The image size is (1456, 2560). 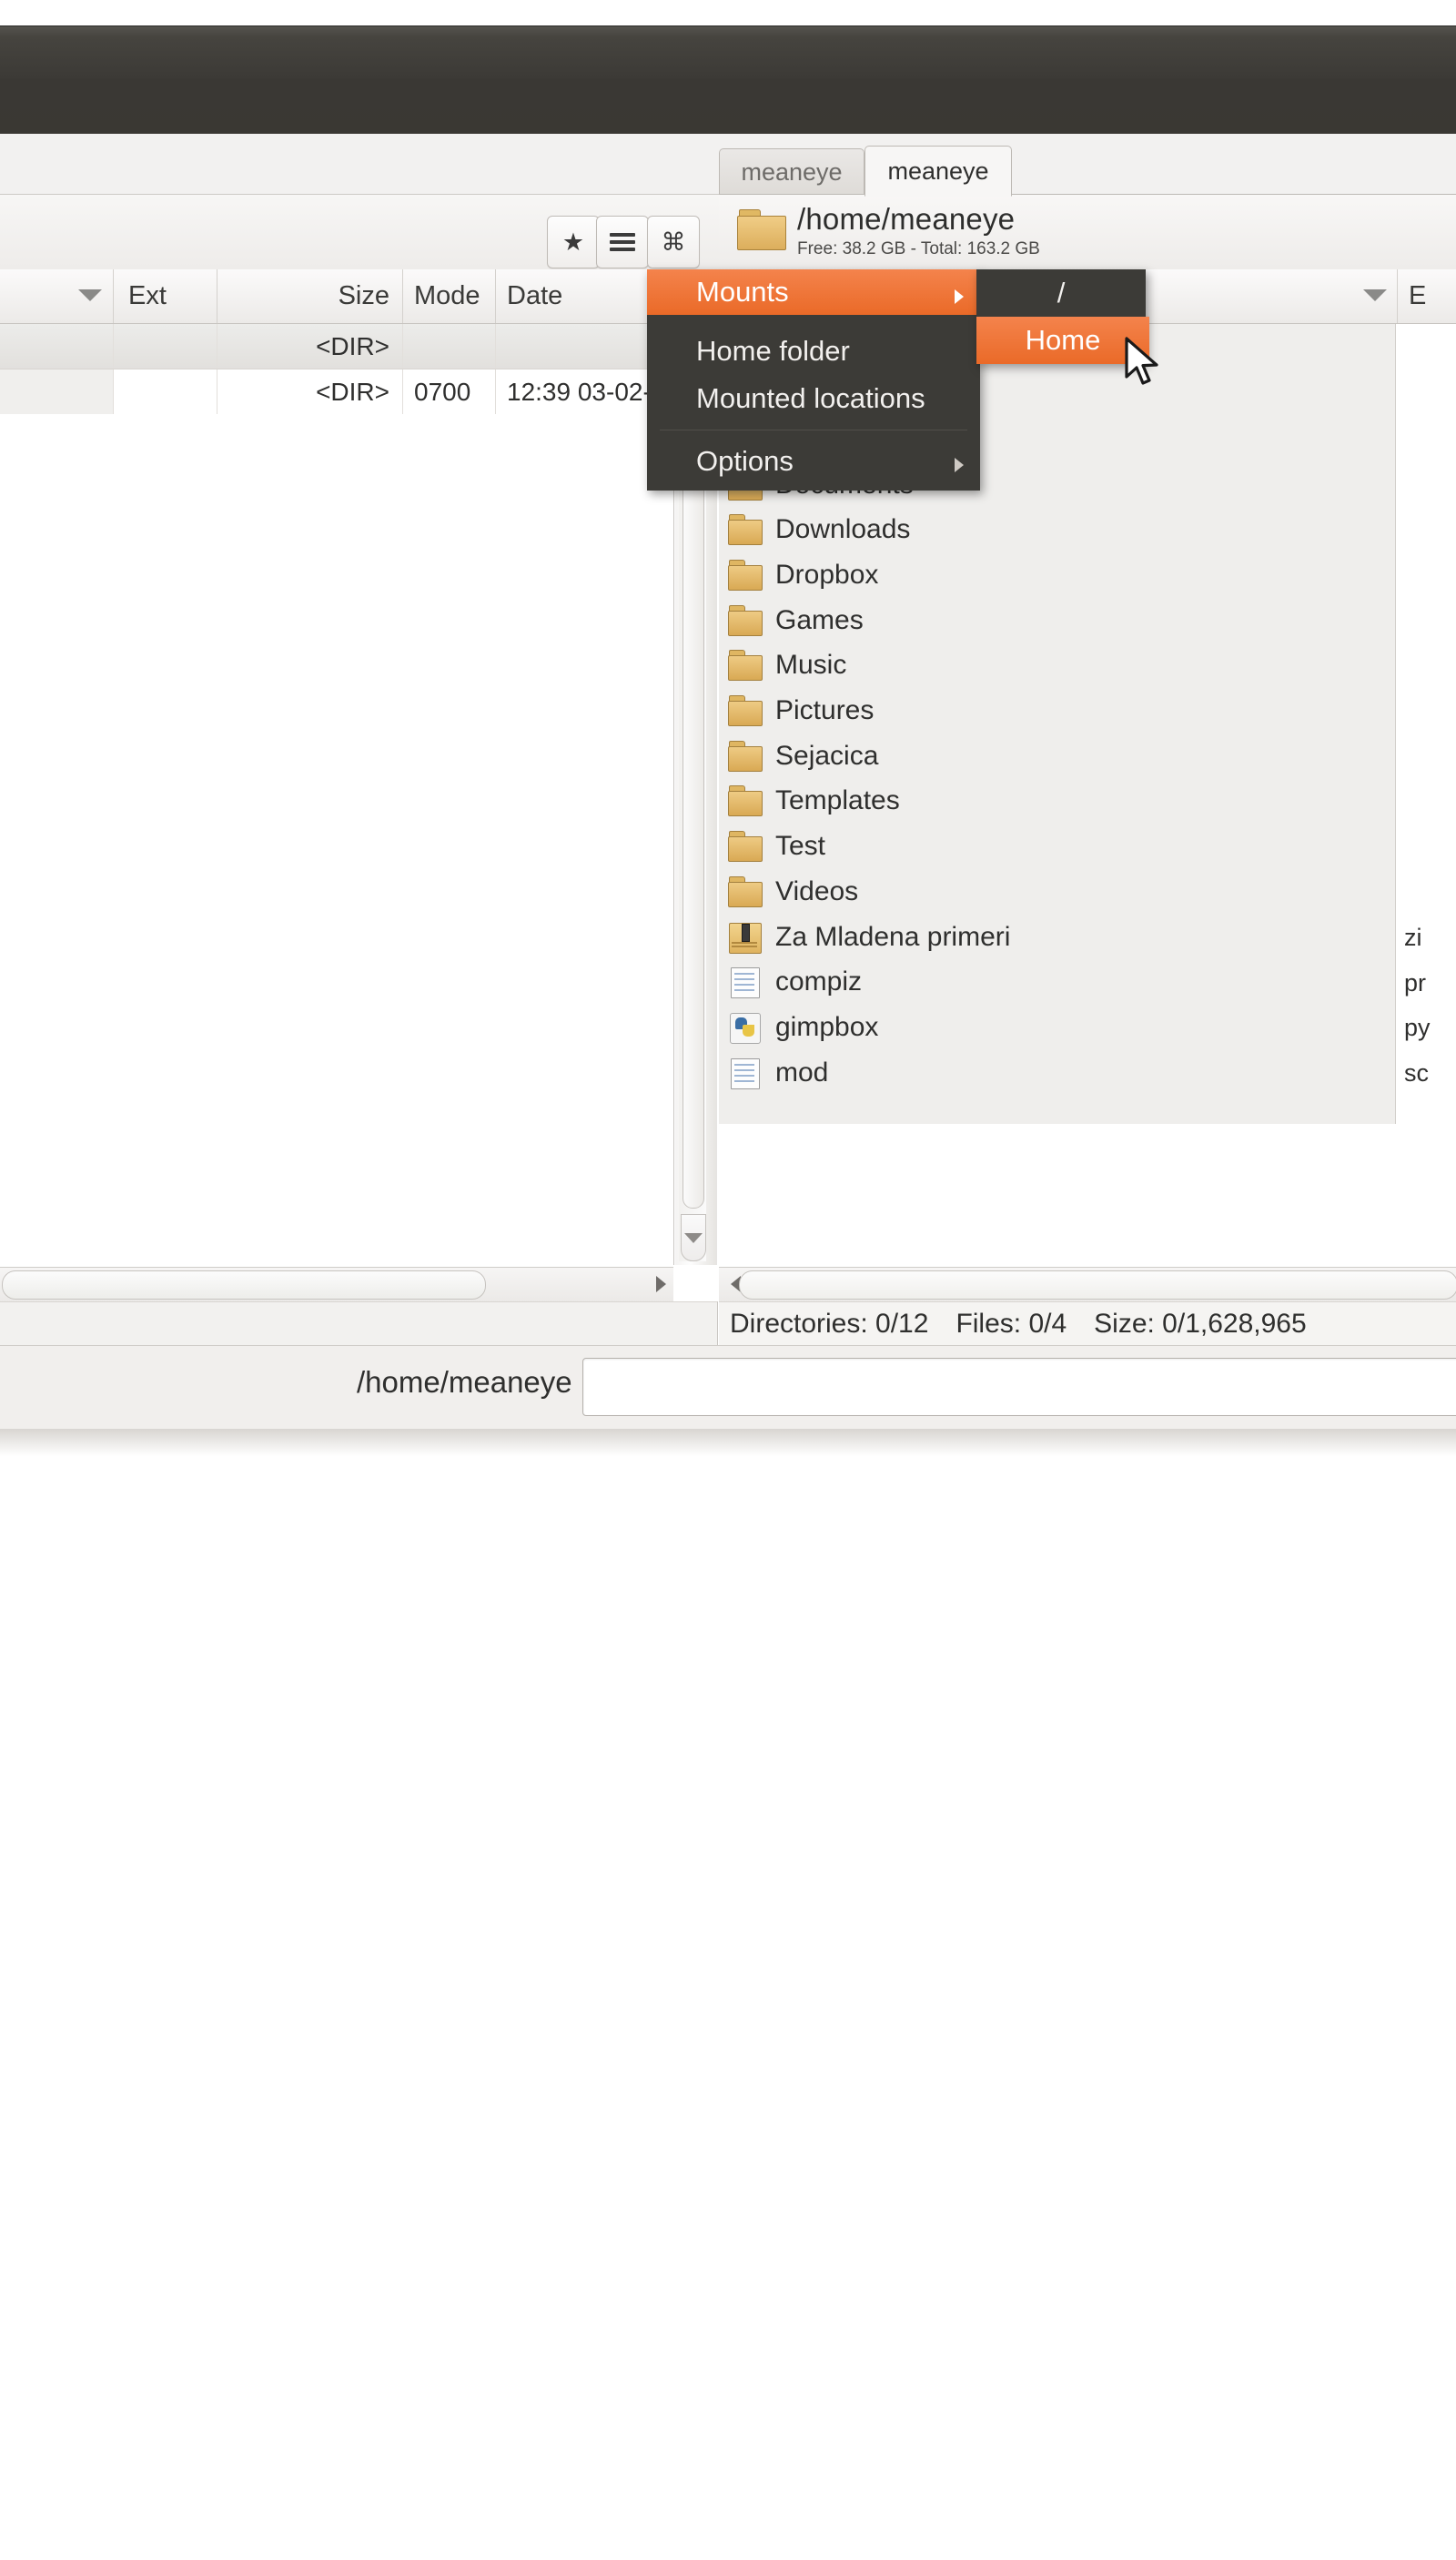 I want to click on chevron-down-icon, so click(x=694, y=1237).